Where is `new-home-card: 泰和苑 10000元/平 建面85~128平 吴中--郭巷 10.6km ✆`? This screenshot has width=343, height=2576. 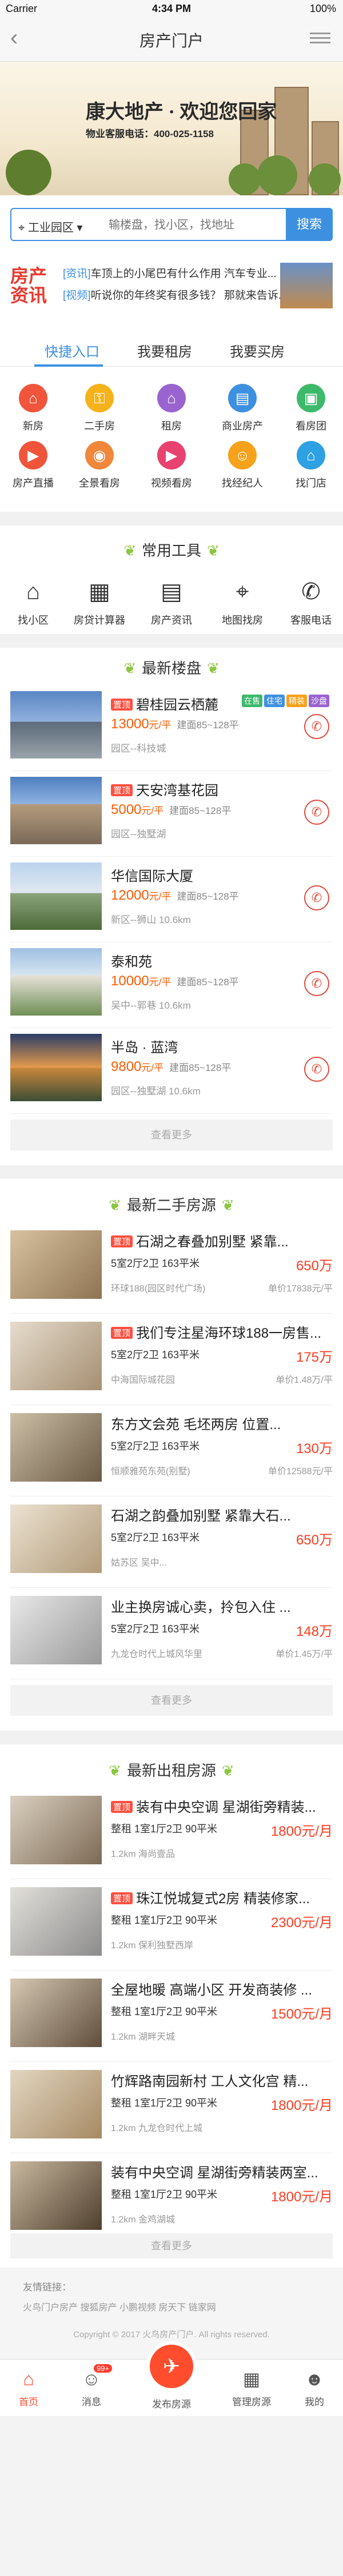
new-home-card: 泰和苑 10000元/平 建面85~128平 吴中--郭巷 10.6km ✆ is located at coordinates (171, 985).